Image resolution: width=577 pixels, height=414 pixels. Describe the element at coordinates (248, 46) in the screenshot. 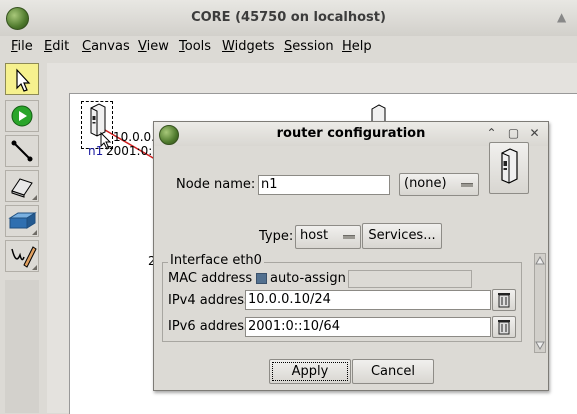

I see `menu-widgets: Widgets` at that location.